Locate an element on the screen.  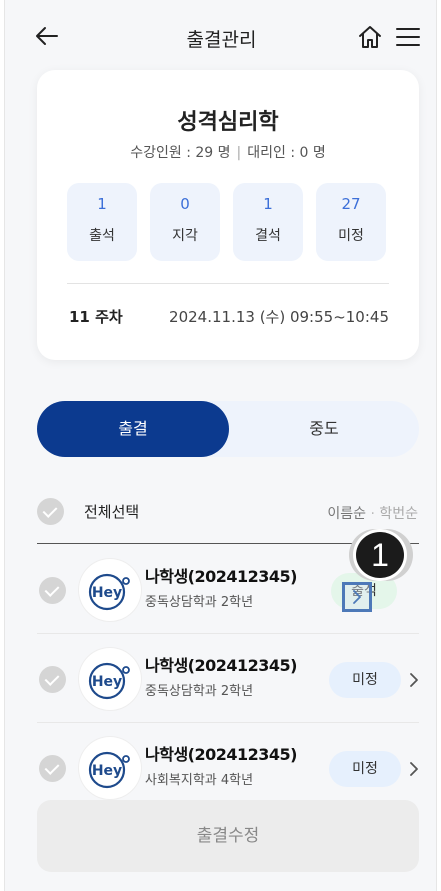
enrollment-count: 수강인원 : 29 명 is located at coordinates (180, 153).